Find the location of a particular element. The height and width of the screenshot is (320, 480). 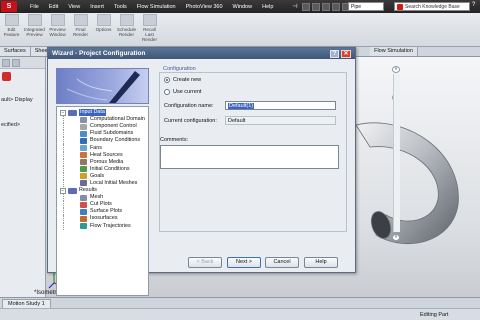

pen-graphic-icon is located at coordinates (103, 87).